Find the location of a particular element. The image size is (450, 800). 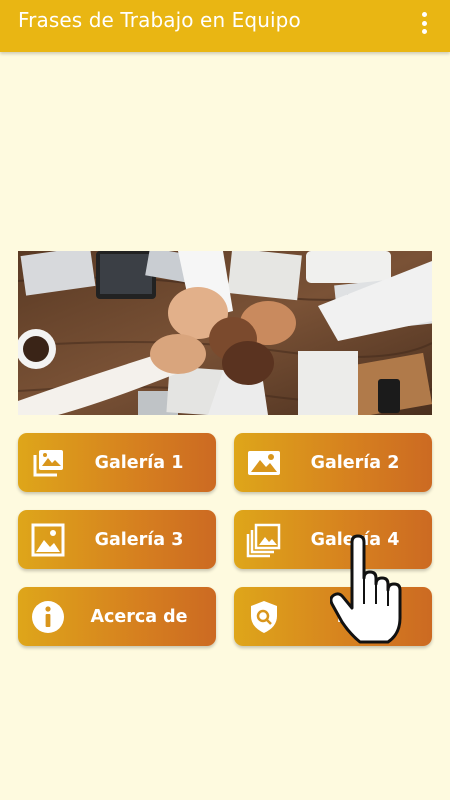

photo-library-icon is located at coordinates (48, 463).